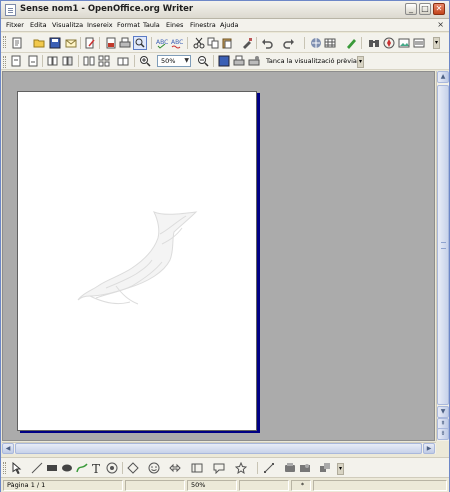 This screenshot has height=492, width=450. Describe the element at coordinates (39, 43) in the screenshot. I see `open-folder-icon` at that location.